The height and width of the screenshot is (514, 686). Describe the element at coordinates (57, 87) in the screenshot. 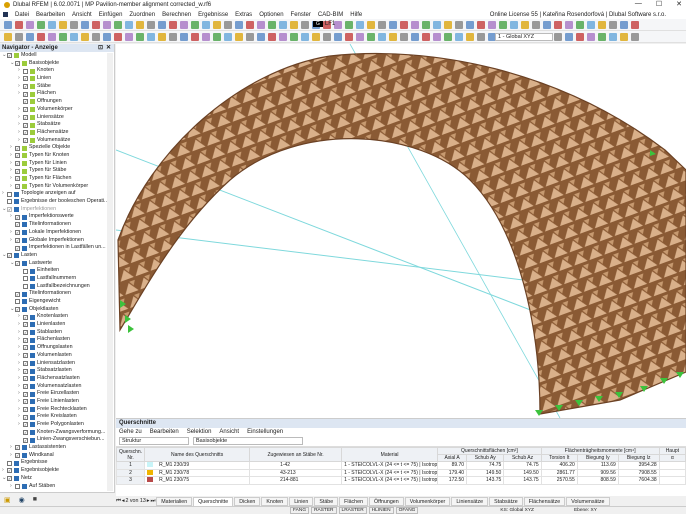

I see `tree-item: › ✓ Stäbe` at that location.